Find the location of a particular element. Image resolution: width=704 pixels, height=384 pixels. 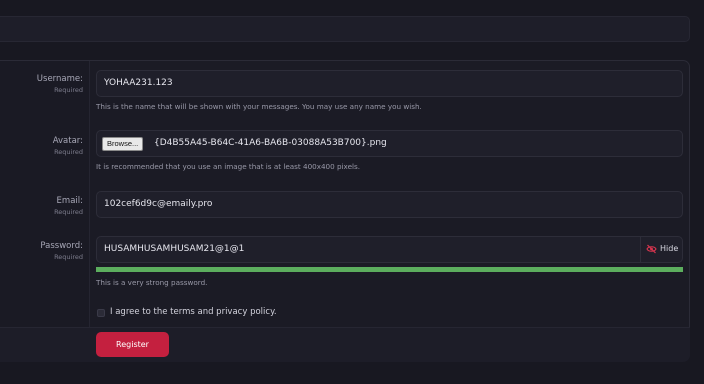

password-label: Password: is located at coordinates (61, 246).